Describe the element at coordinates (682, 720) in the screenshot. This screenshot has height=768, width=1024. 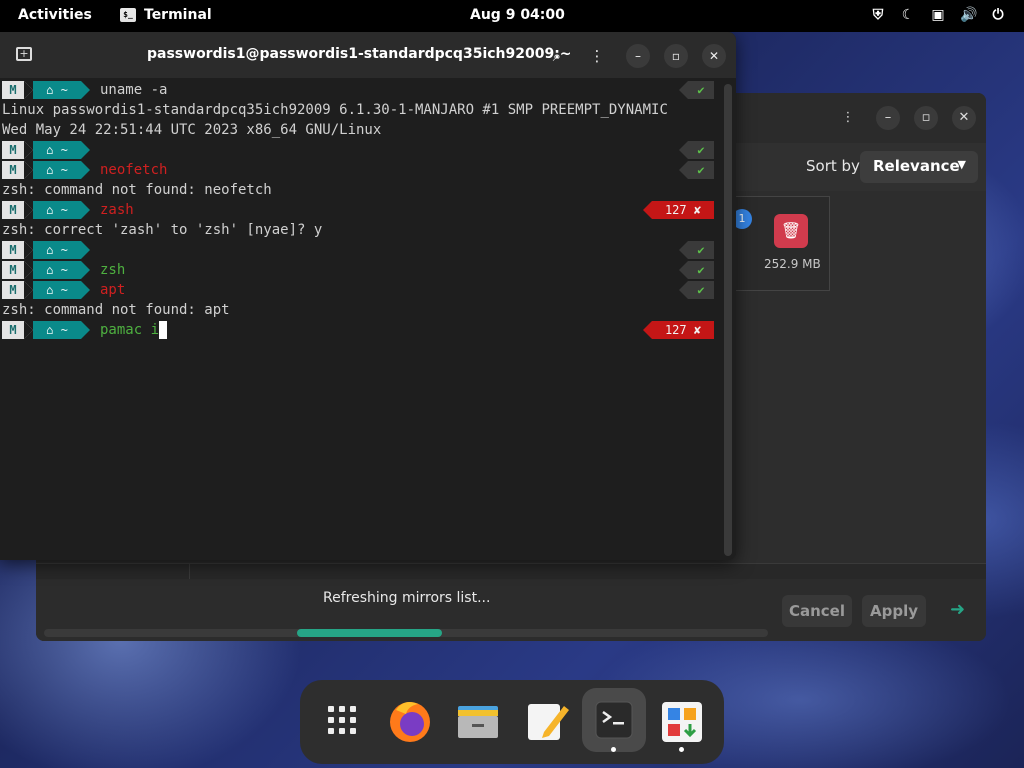
I see `software-store-icon` at that location.